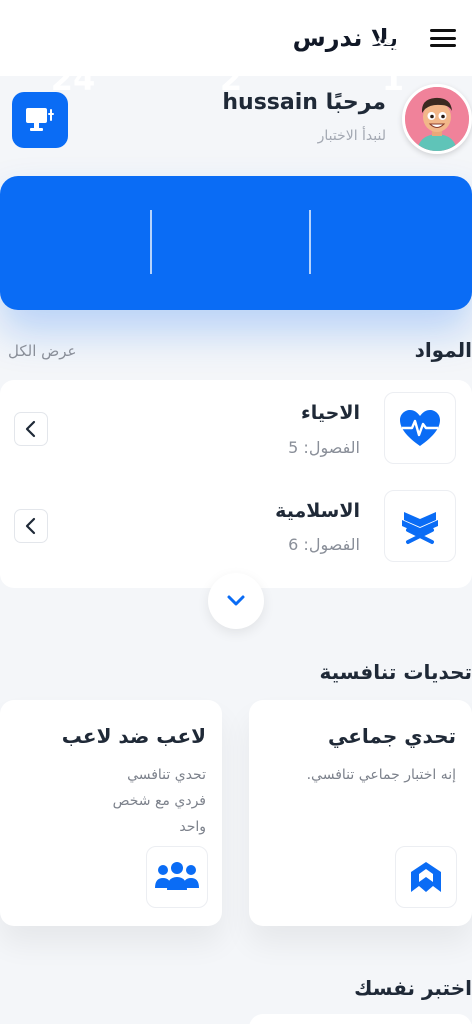 The image size is (472, 1024). I want to click on challenge-title: لاعب ضد لاعب, so click(133, 736).